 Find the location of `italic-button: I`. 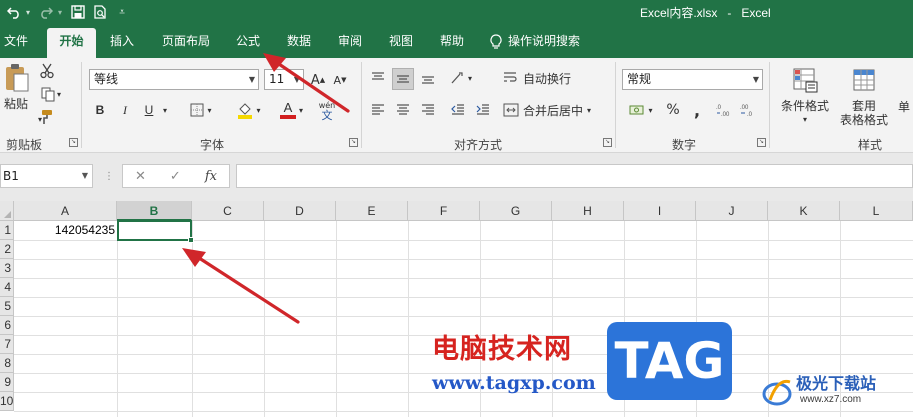

italic-button: I is located at coordinates (125, 110).